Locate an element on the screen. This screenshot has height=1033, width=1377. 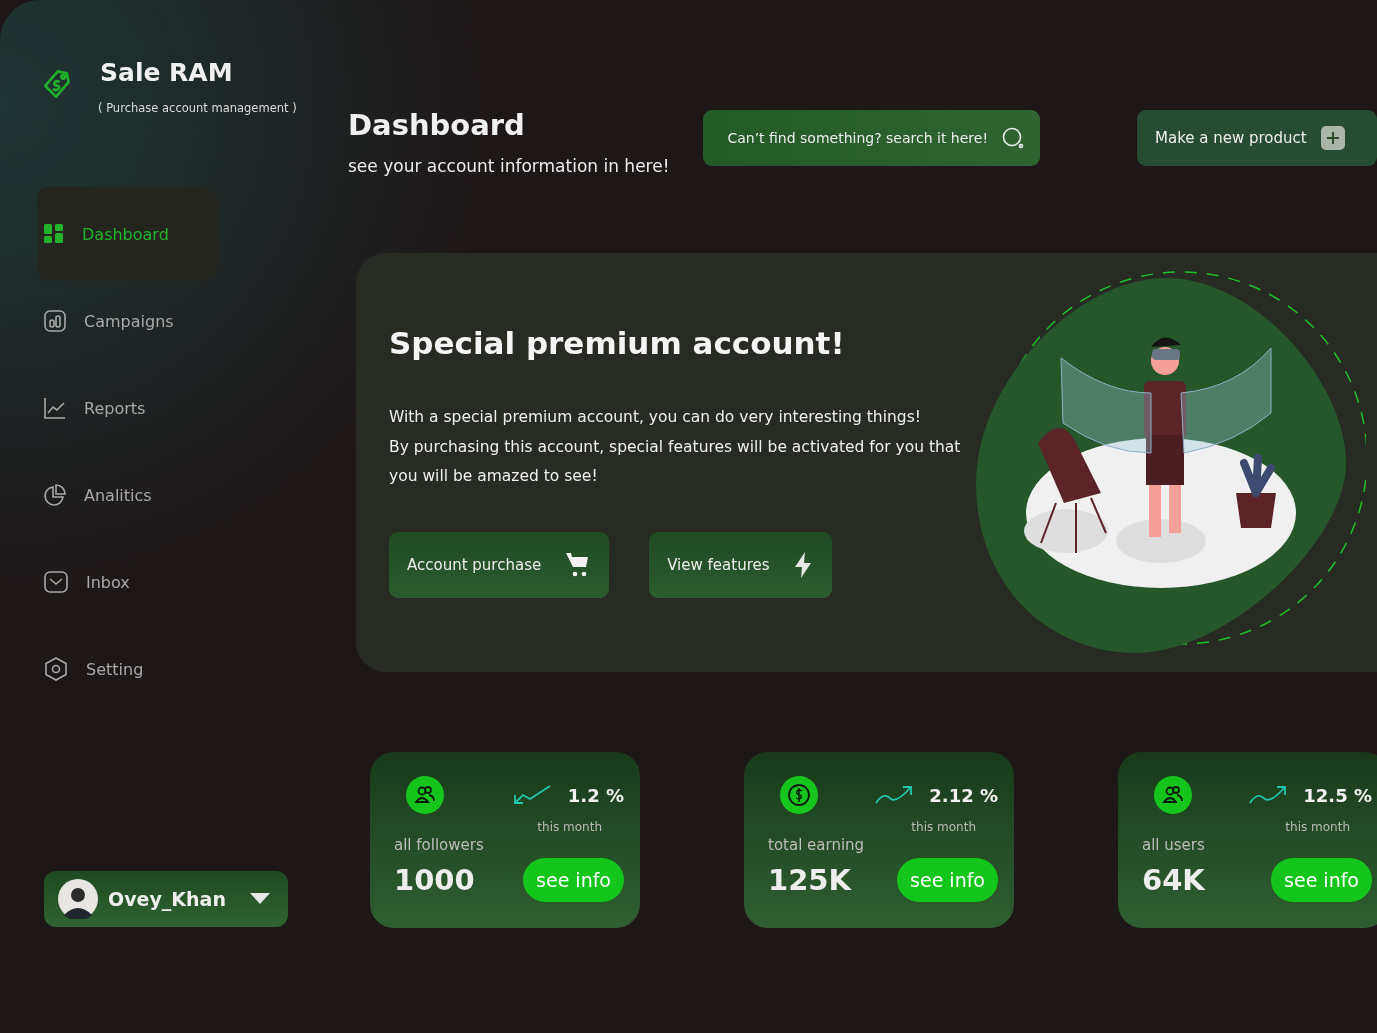
cart-icon is located at coordinates (577, 564).